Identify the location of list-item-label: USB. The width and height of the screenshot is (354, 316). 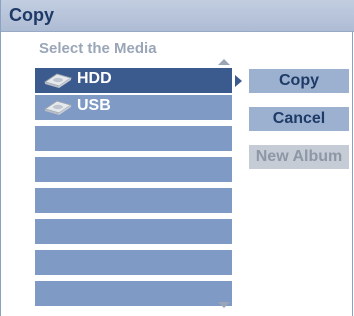
(94, 105).